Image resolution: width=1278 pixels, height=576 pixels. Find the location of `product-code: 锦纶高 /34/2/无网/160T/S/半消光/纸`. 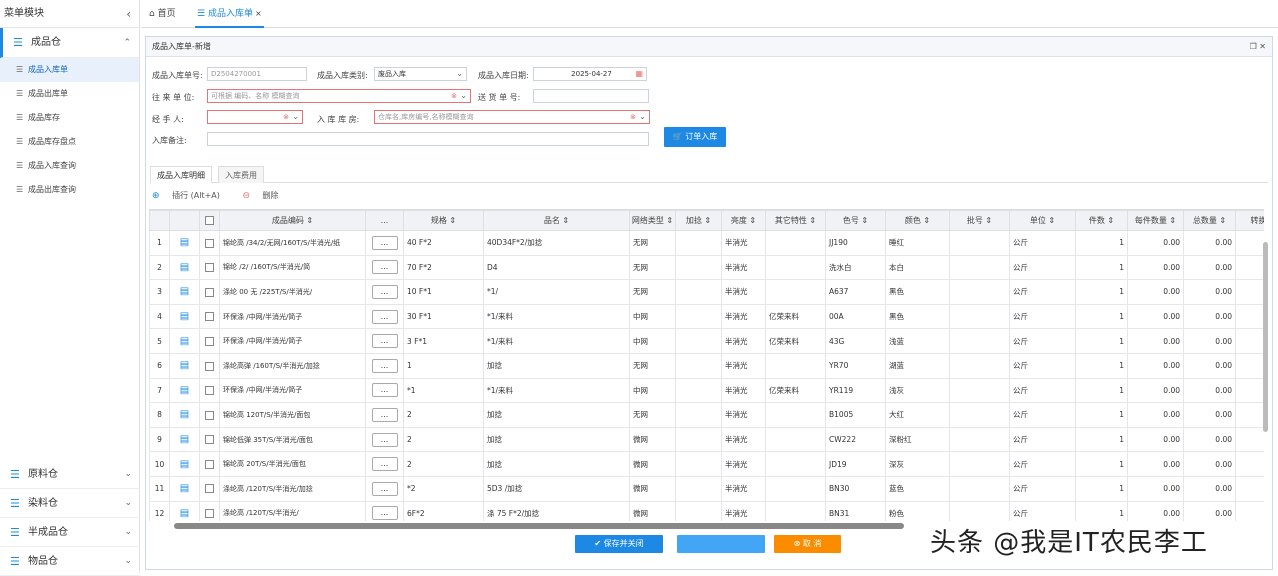

product-code: 锦纶高 /34/2/无网/160T/S/半消光/纸 is located at coordinates (292, 243).